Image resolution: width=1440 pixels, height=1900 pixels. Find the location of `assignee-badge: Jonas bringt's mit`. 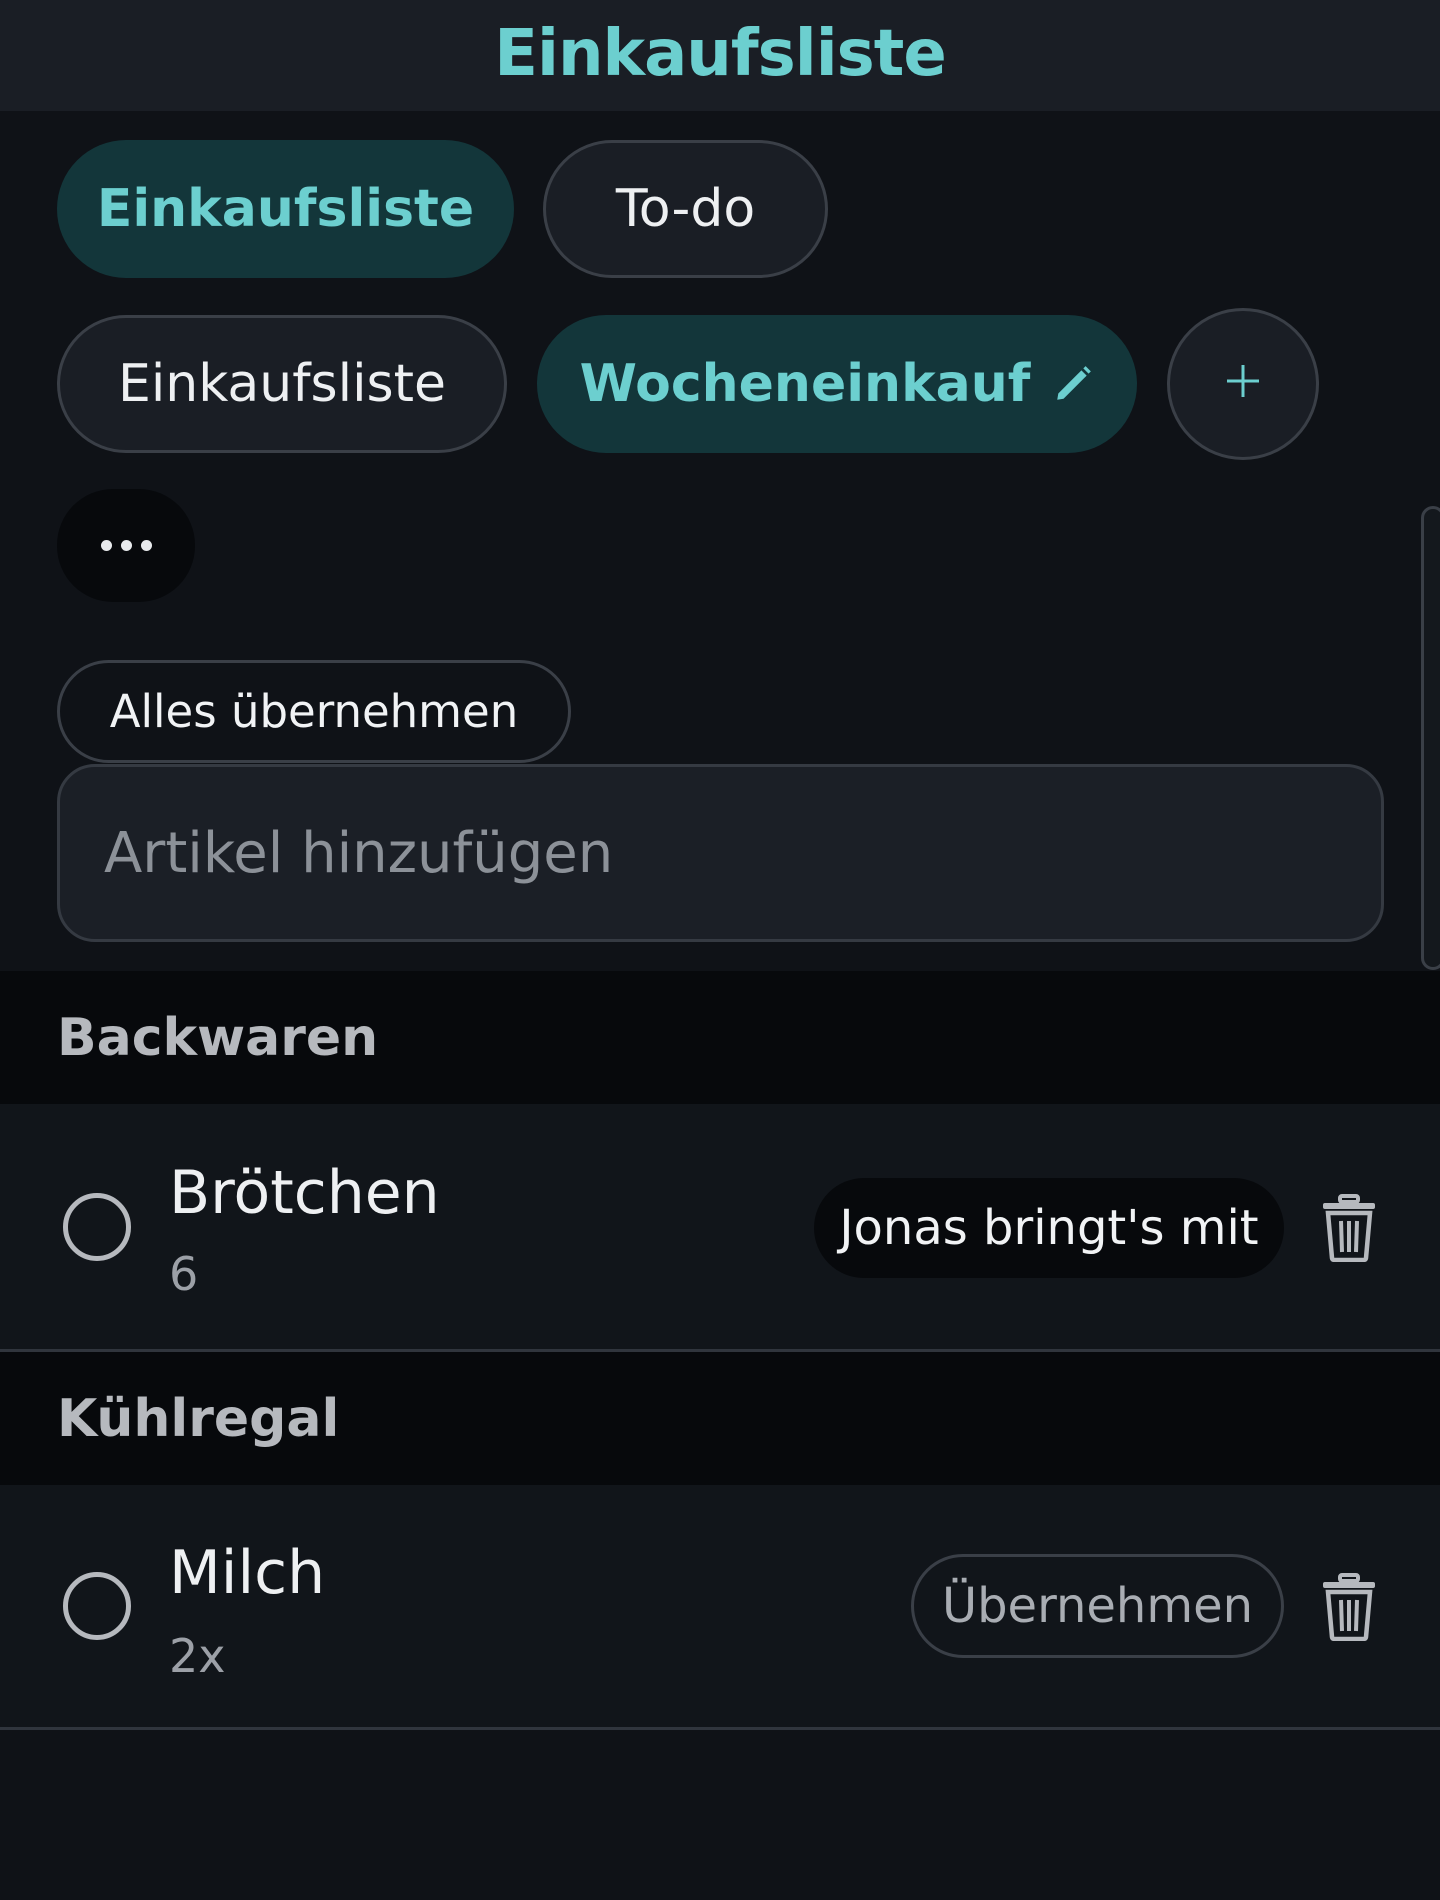

assignee-badge: Jonas bringt's mit is located at coordinates (1049, 1228).